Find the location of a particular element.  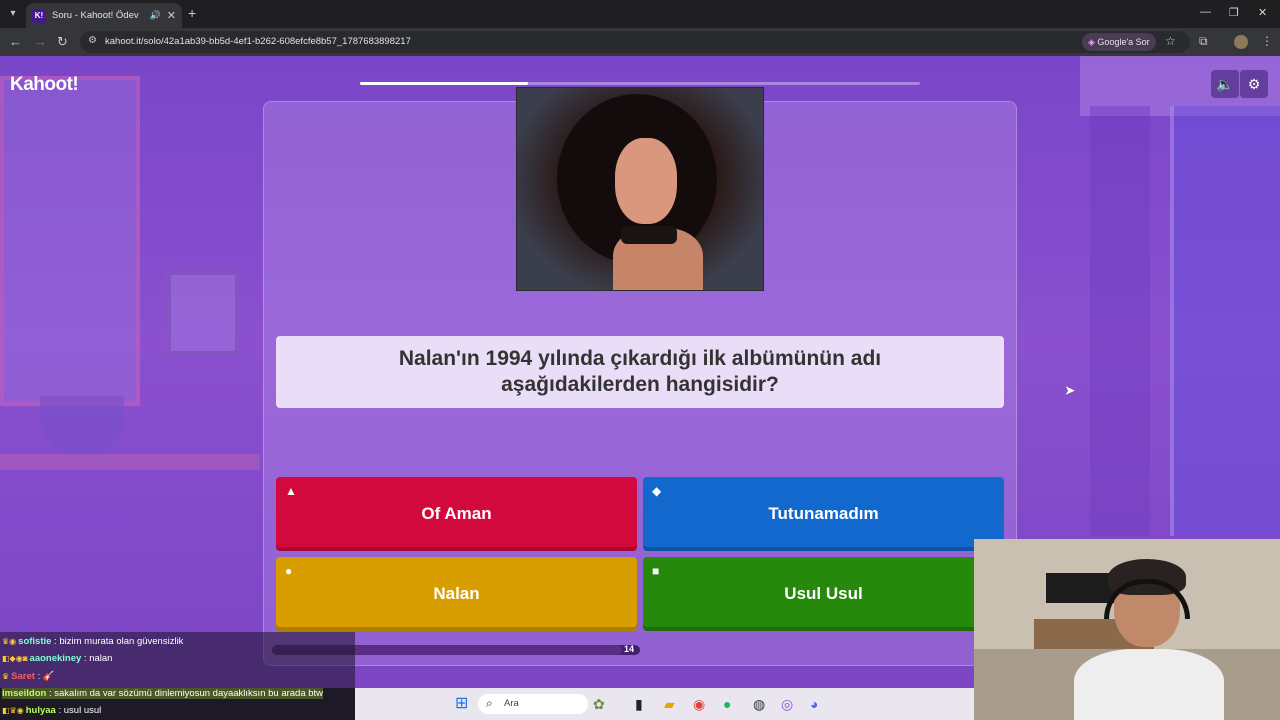

tab-title: Soru - Kahoot! Ödev is located at coordinates (95, 15).